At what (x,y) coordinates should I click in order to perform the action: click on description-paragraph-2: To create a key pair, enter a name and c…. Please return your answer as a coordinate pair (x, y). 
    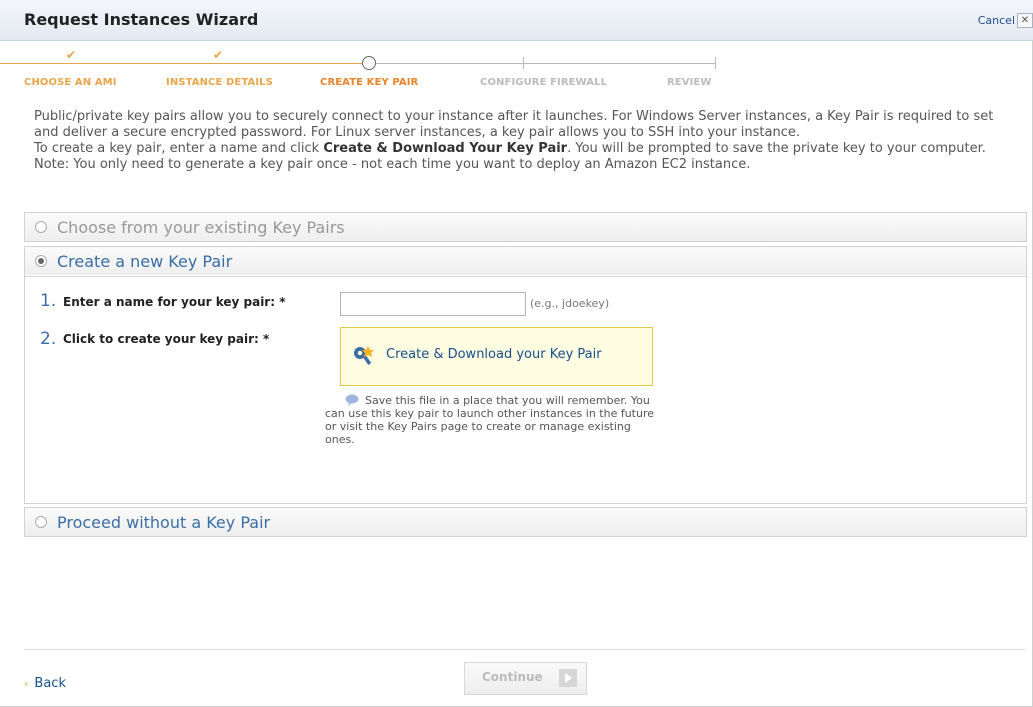
    Looking at the image, I should click on (526, 157).